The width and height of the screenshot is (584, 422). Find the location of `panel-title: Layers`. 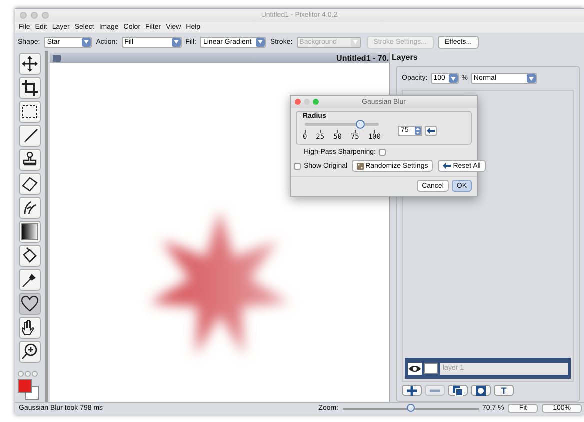

panel-title: Layers is located at coordinates (405, 57).